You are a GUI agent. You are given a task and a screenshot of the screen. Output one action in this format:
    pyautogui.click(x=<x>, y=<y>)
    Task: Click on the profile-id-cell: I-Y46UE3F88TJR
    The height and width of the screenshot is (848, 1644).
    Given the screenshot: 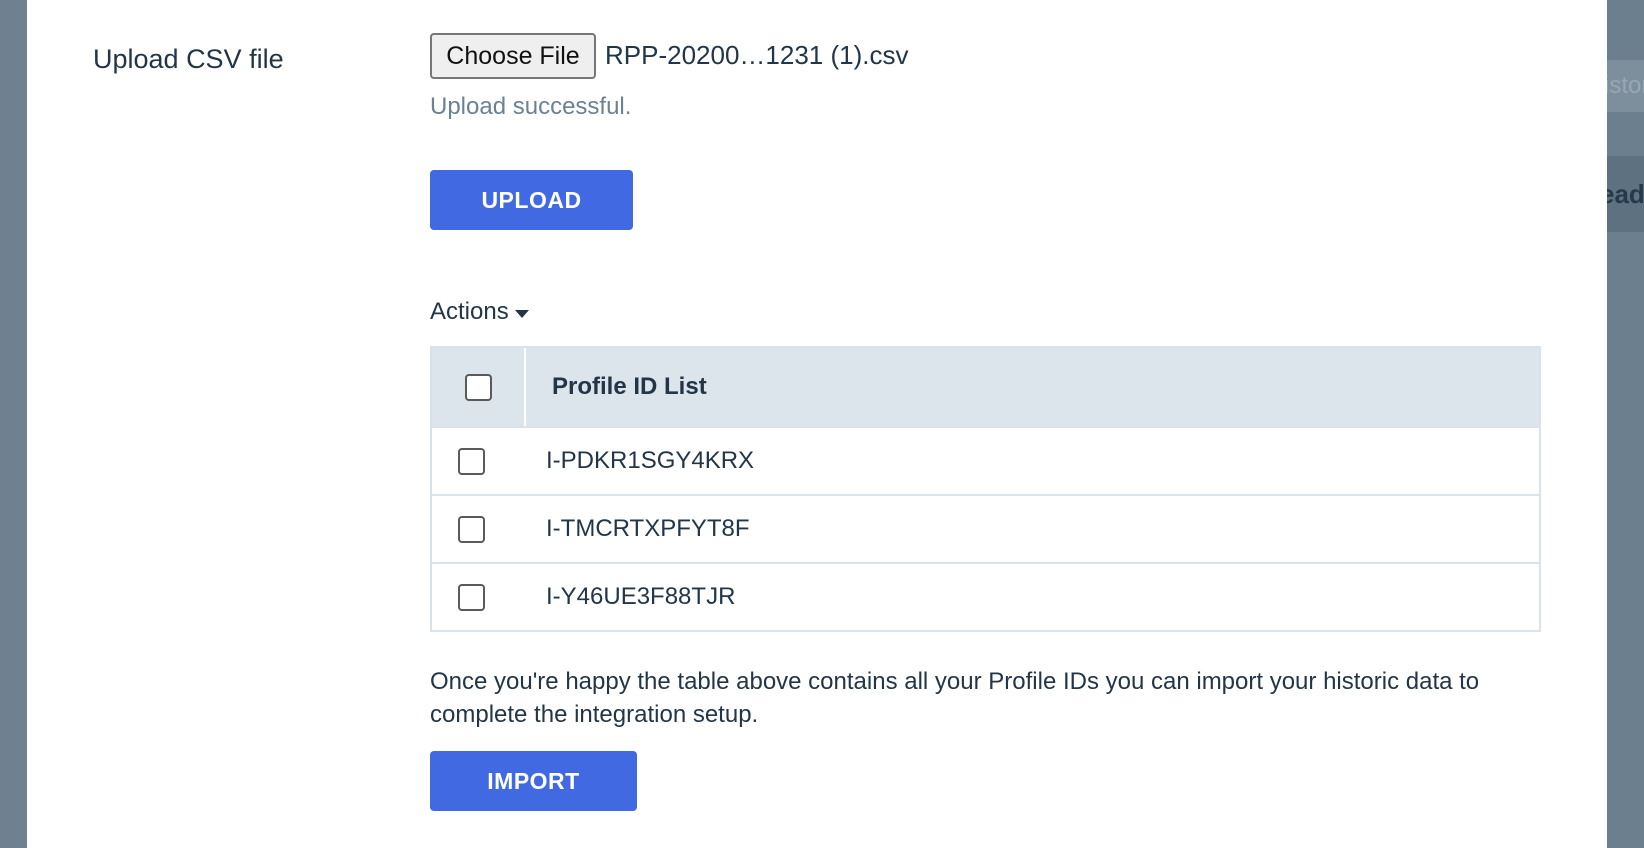 What is the action you would take?
    pyautogui.click(x=641, y=596)
    